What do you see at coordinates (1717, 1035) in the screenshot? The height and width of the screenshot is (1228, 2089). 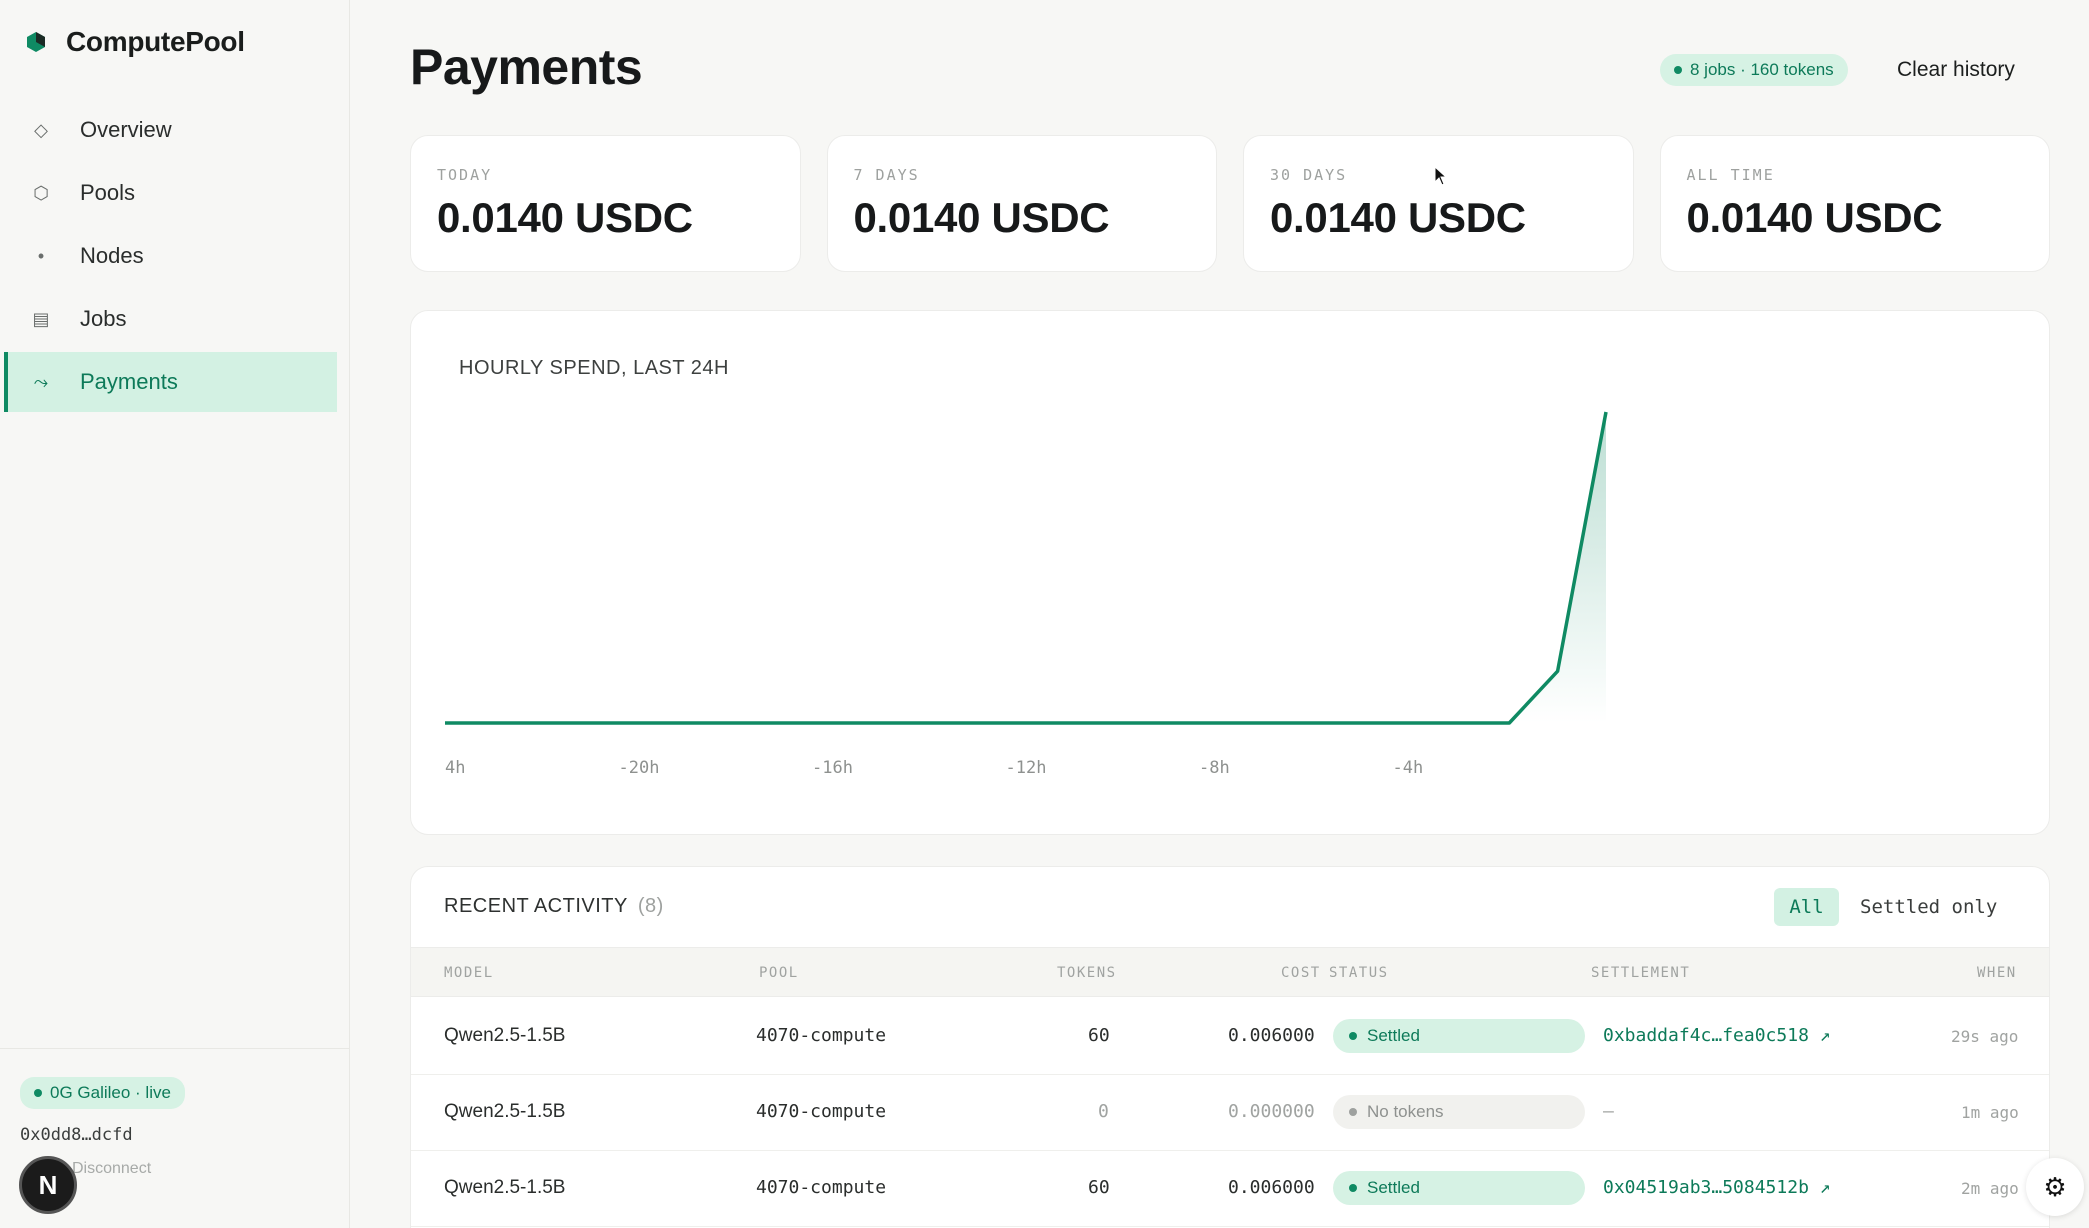 I see `settlement-link: 0xbaddaf4c…fea0c518 ↗` at bounding box center [1717, 1035].